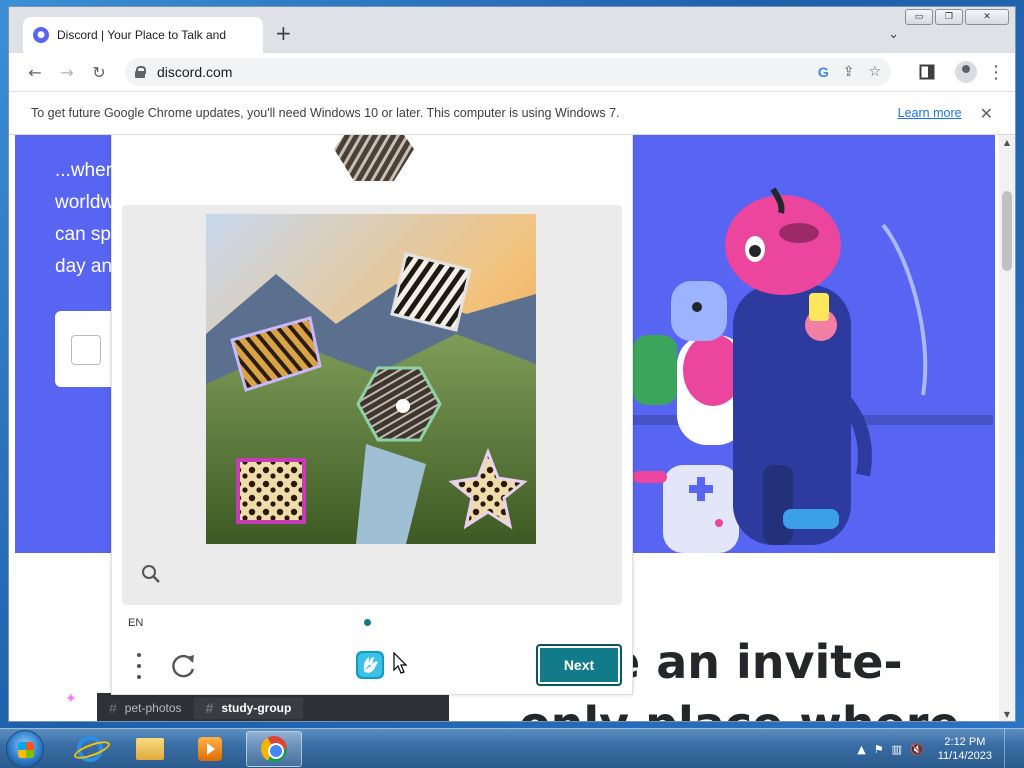 The image size is (1024, 768). What do you see at coordinates (579, 665) in the screenshot?
I see `next-button: Next` at bounding box center [579, 665].